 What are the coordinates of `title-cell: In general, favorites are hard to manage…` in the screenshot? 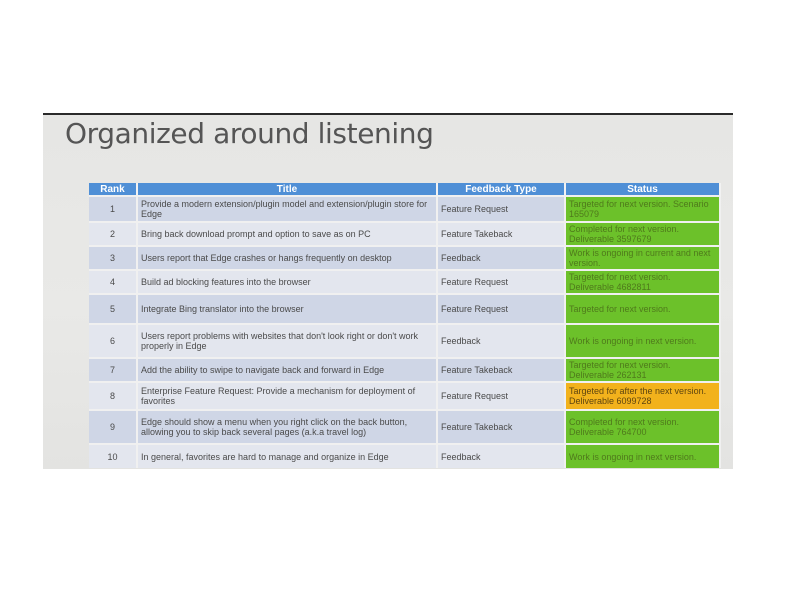 It's located at (287, 455).